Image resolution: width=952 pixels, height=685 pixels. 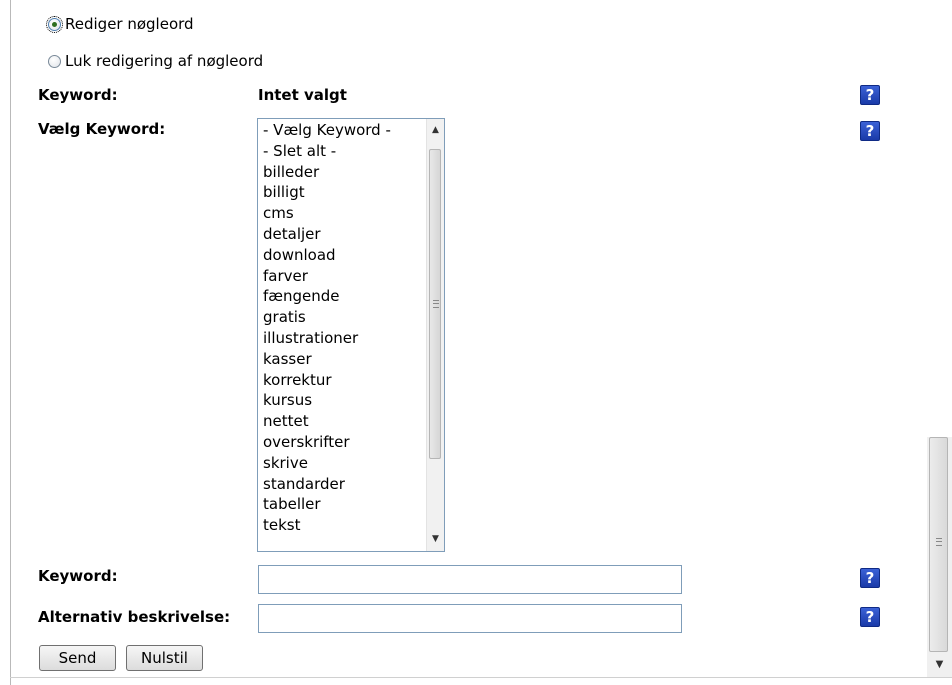 I want to click on reset-button: Nulstil, so click(x=164, y=658).